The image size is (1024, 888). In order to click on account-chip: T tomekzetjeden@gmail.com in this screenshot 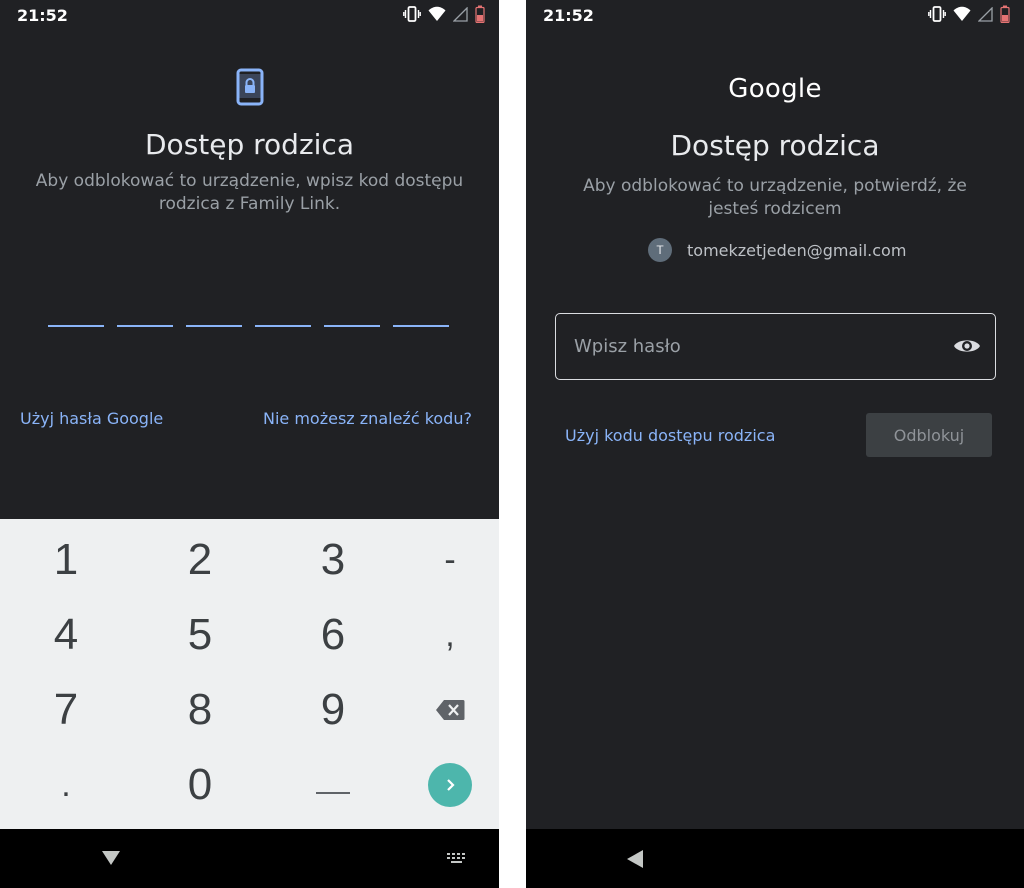, I will do `click(777, 250)`.